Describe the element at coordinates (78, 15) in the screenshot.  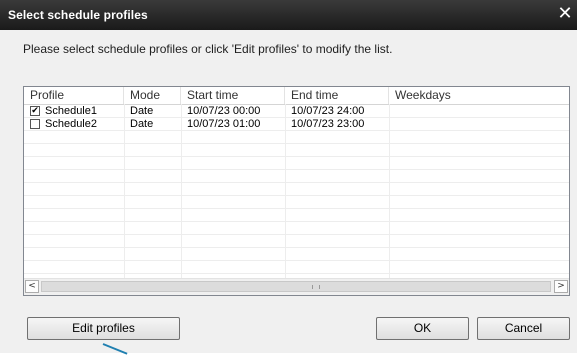
I see `window-title: Select schedule profiles` at that location.